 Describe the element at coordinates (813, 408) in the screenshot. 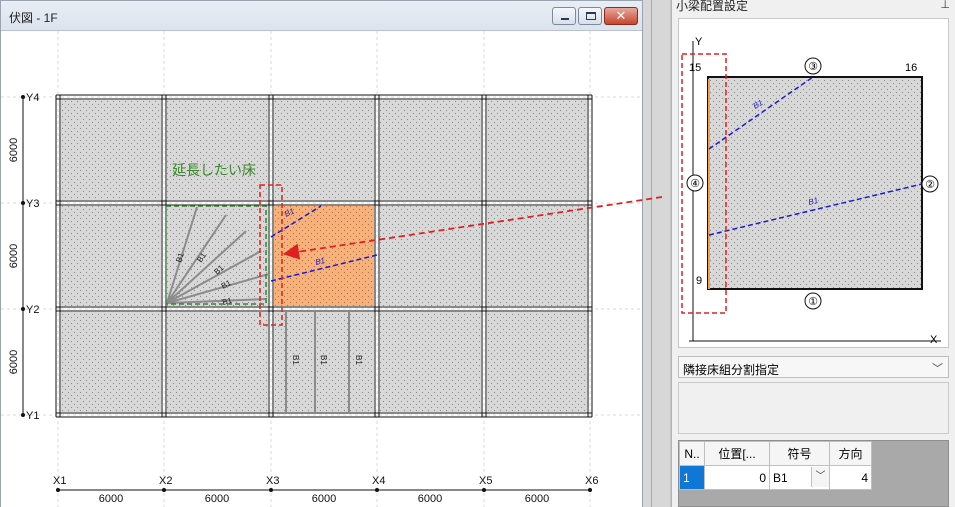

I see `options-area` at that location.